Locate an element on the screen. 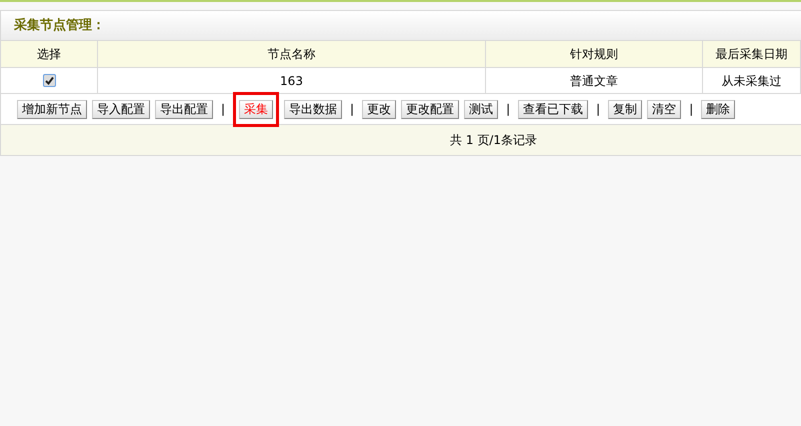 This screenshot has width=801, height=426. table-cell-text: 163 is located at coordinates (291, 81).